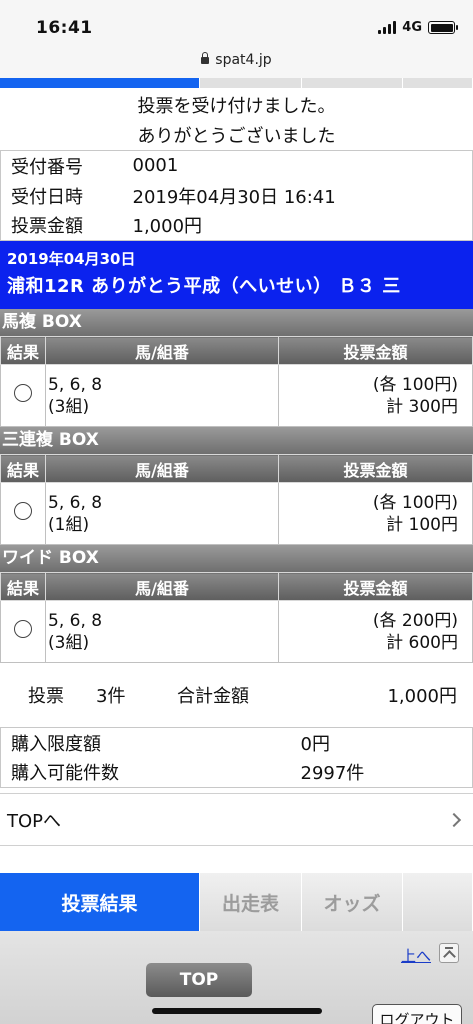 The image size is (473, 1024). Describe the element at coordinates (111, 696) in the screenshot. I see `summary-count: 3件` at that location.